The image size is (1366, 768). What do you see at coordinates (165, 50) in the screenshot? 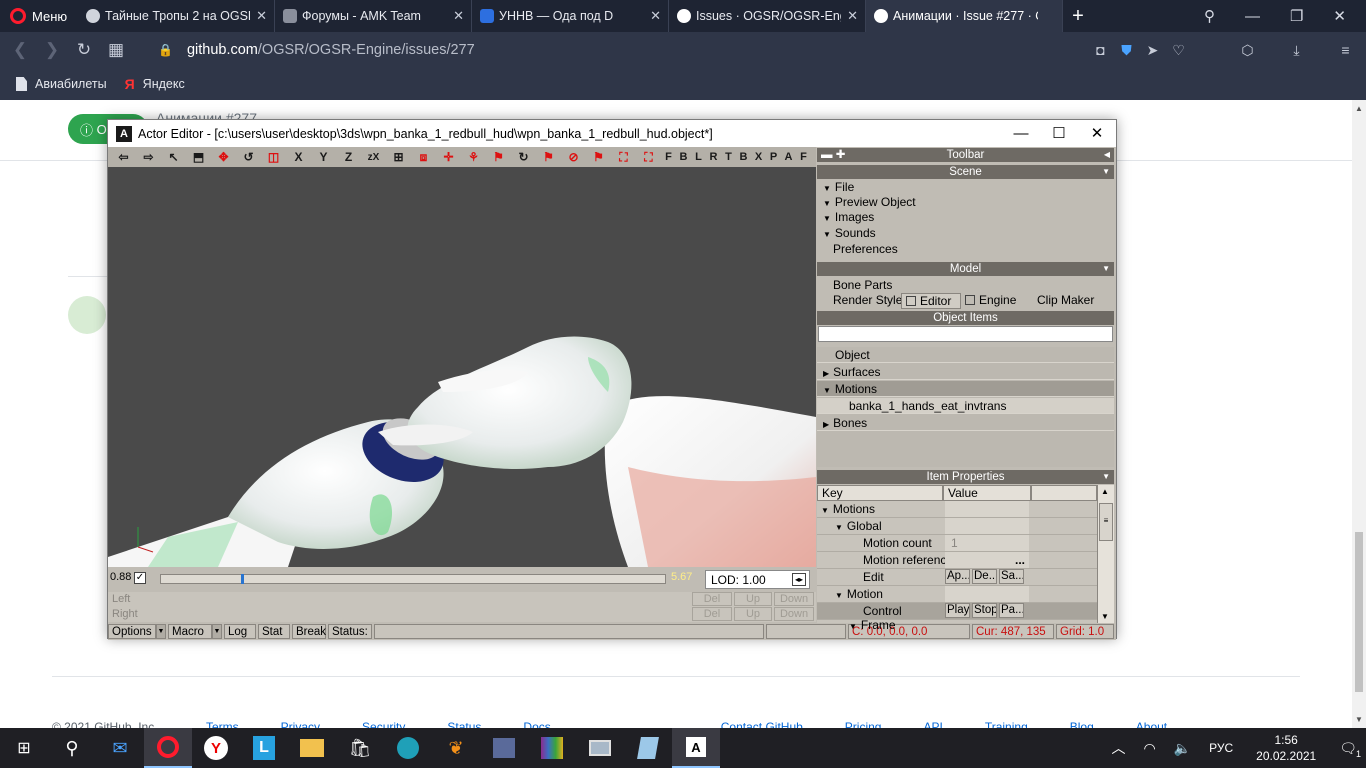
I see `lock-icon: 🔒` at bounding box center [165, 50].